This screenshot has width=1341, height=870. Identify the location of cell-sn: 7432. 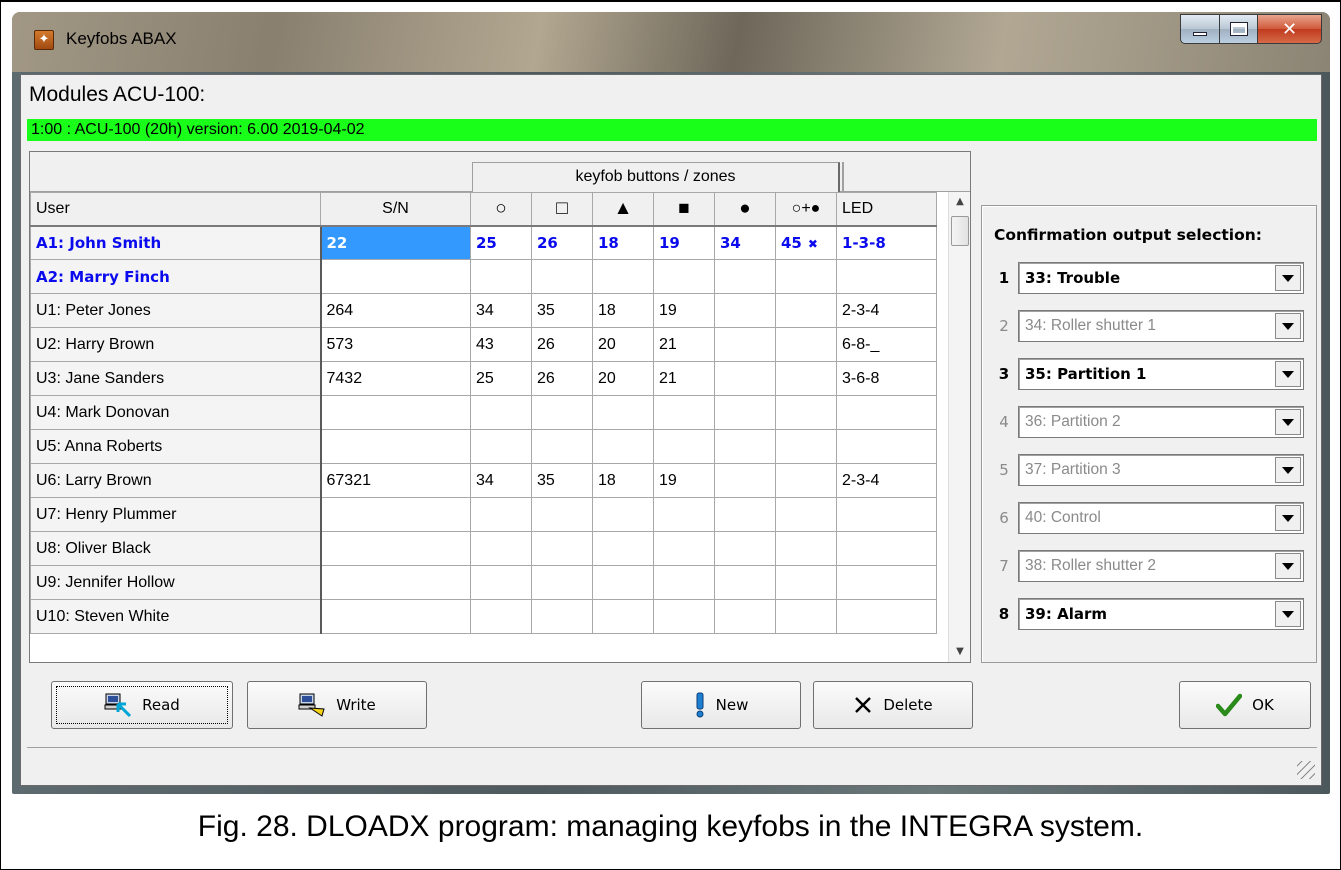
(395, 378).